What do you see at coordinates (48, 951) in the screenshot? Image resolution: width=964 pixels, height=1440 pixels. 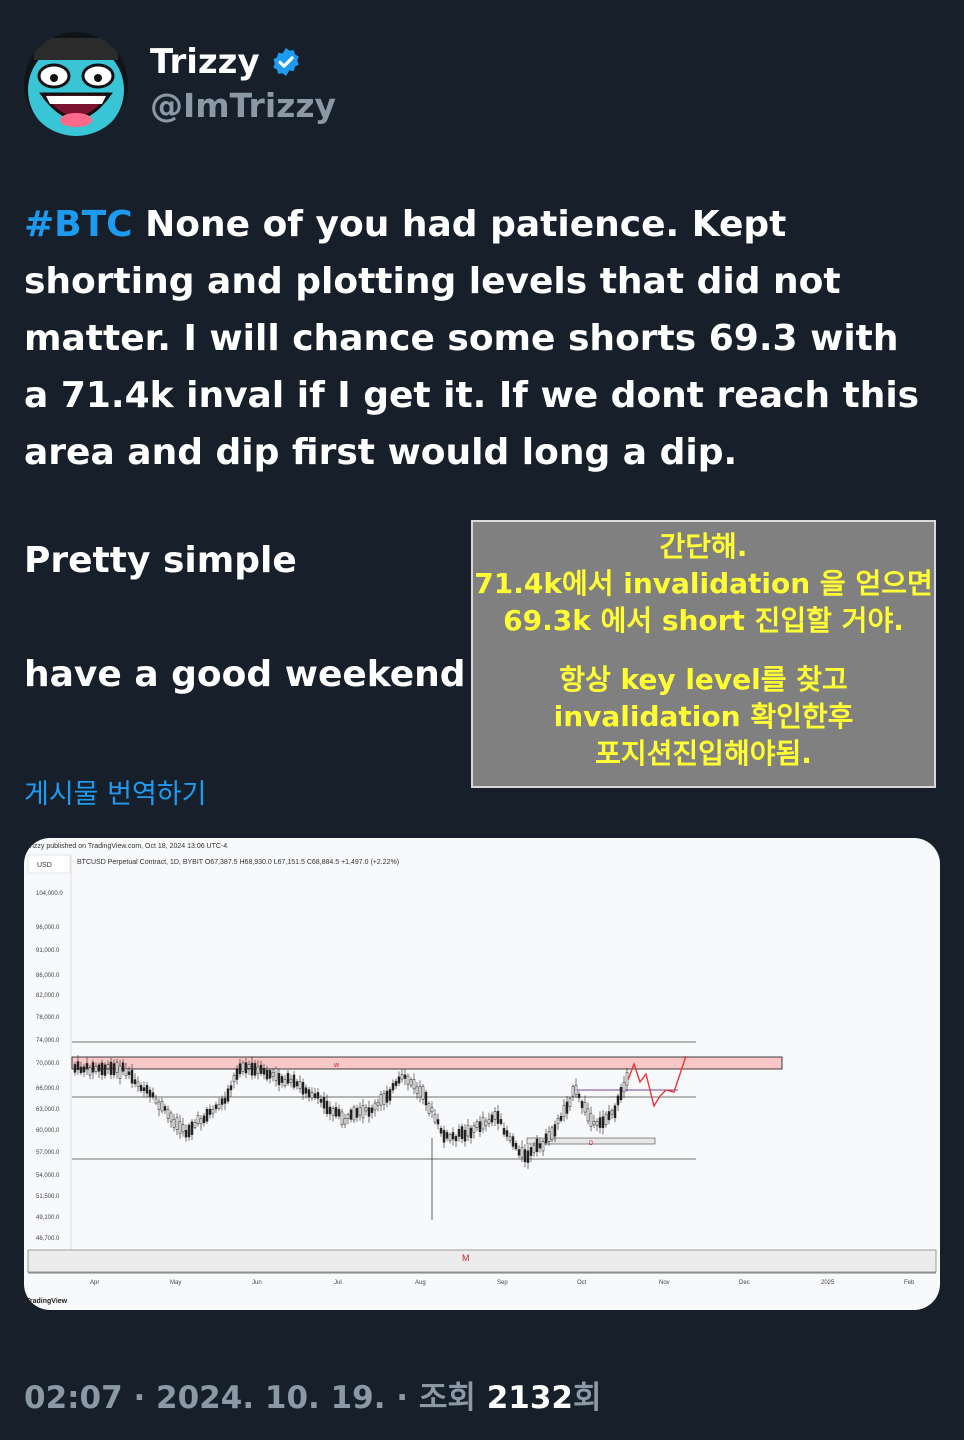 I see `y-tick-label: 91,000.0` at bounding box center [48, 951].